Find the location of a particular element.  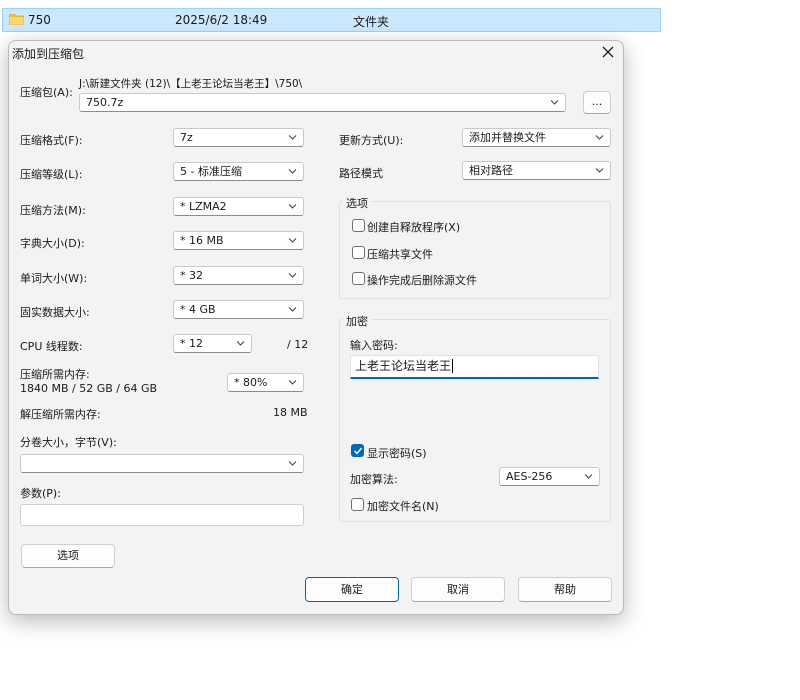

checkmark-icon is located at coordinates (358, 451).